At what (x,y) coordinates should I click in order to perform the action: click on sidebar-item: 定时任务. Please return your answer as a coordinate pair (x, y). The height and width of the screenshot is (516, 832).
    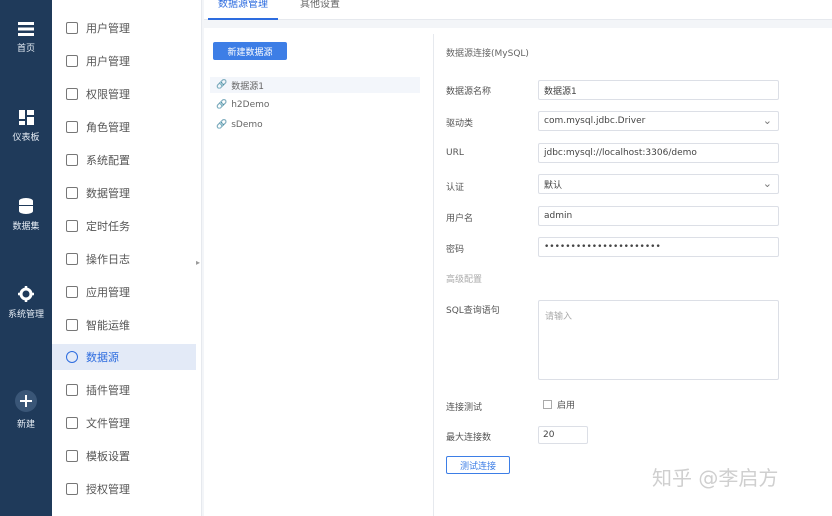
    Looking at the image, I should click on (124, 226).